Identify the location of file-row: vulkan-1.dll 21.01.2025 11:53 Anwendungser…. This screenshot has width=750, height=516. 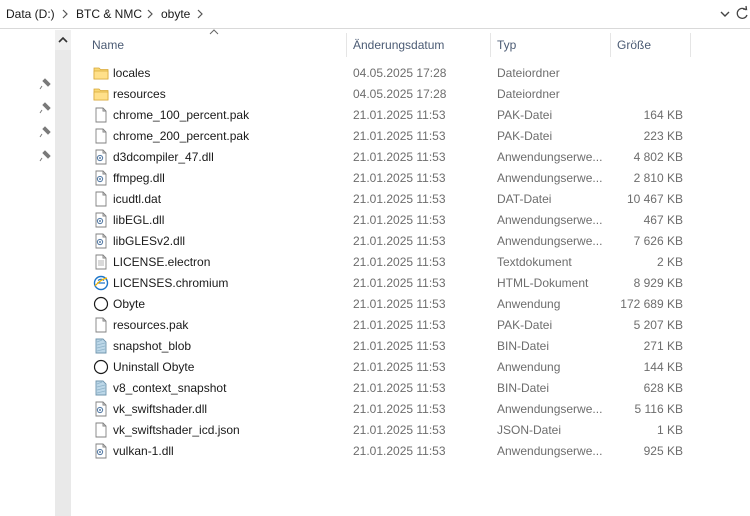
(393, 451).